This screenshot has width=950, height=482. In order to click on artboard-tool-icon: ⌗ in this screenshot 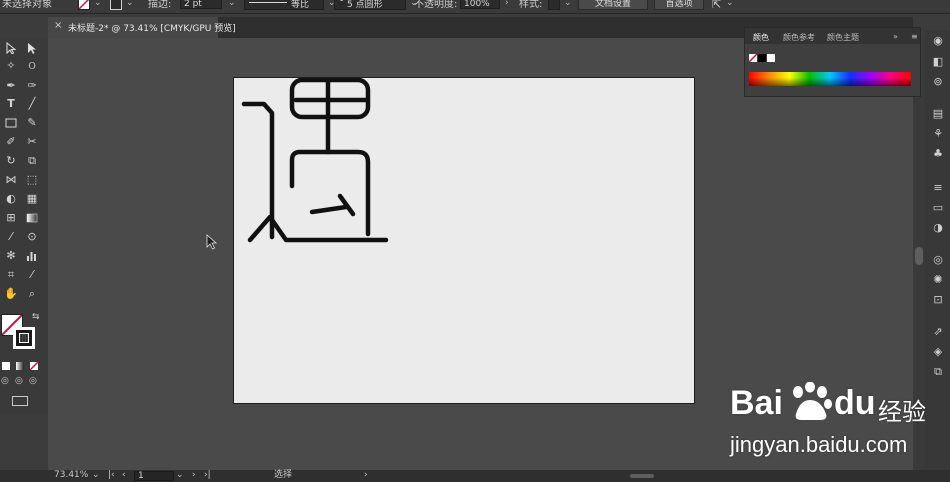, I will do `click(11, 275)`.